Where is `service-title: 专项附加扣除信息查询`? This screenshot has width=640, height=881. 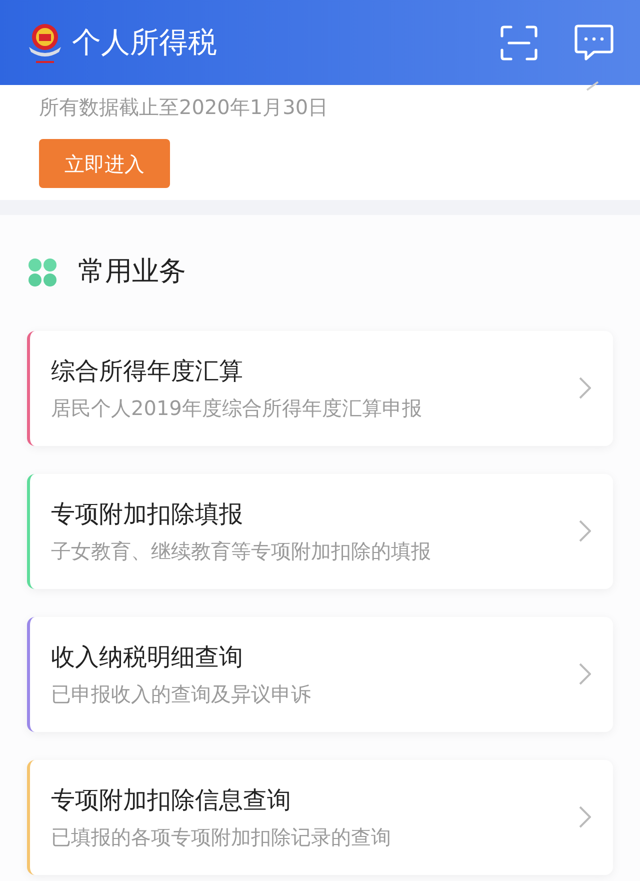 service-title: 专项附加扣除信息查询 is located at coordinates (171, 800).